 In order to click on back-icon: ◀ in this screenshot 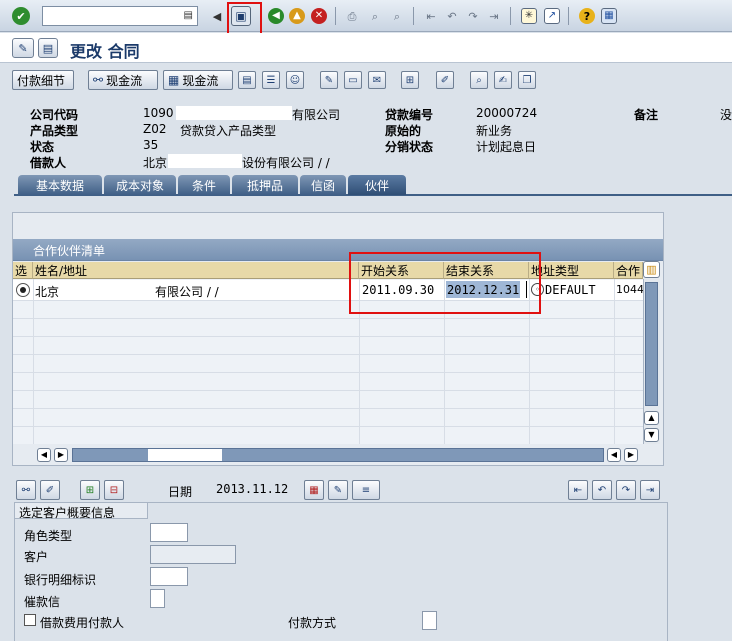, I will do `click(276, 16)`.